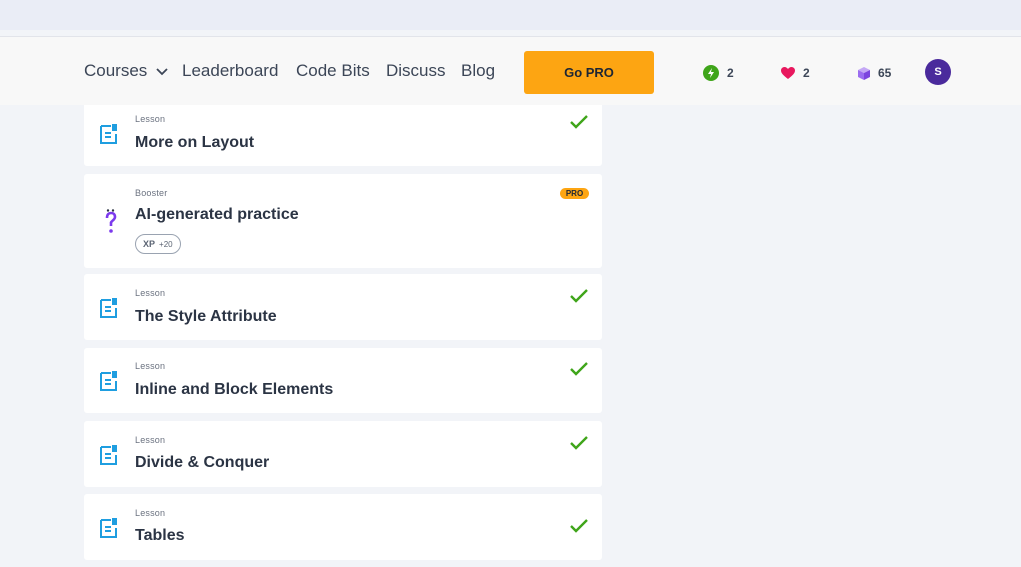 The image size is (1021, 567). I want to click on heart-icon, so click(788, 72).